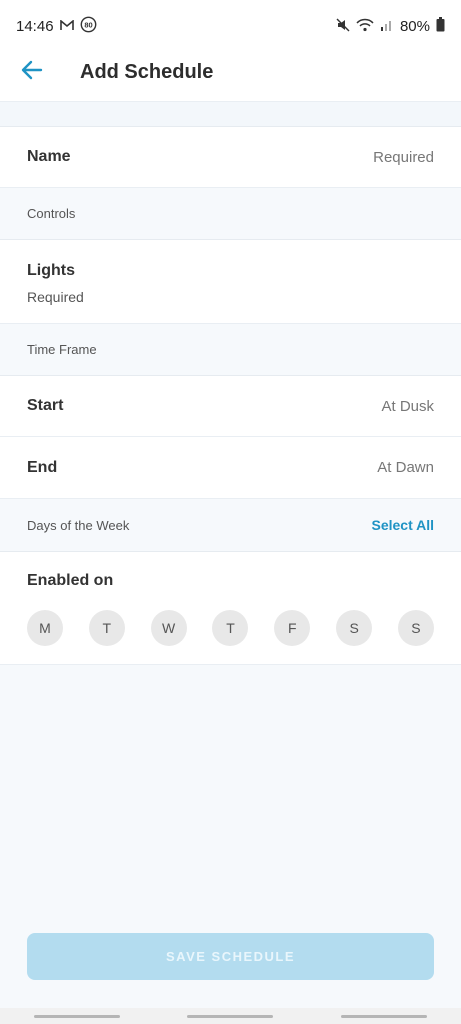  Describe the element at coordinates (230, 608) in the screenshot. I see `enabled-on-row: Enabled on` at that location.